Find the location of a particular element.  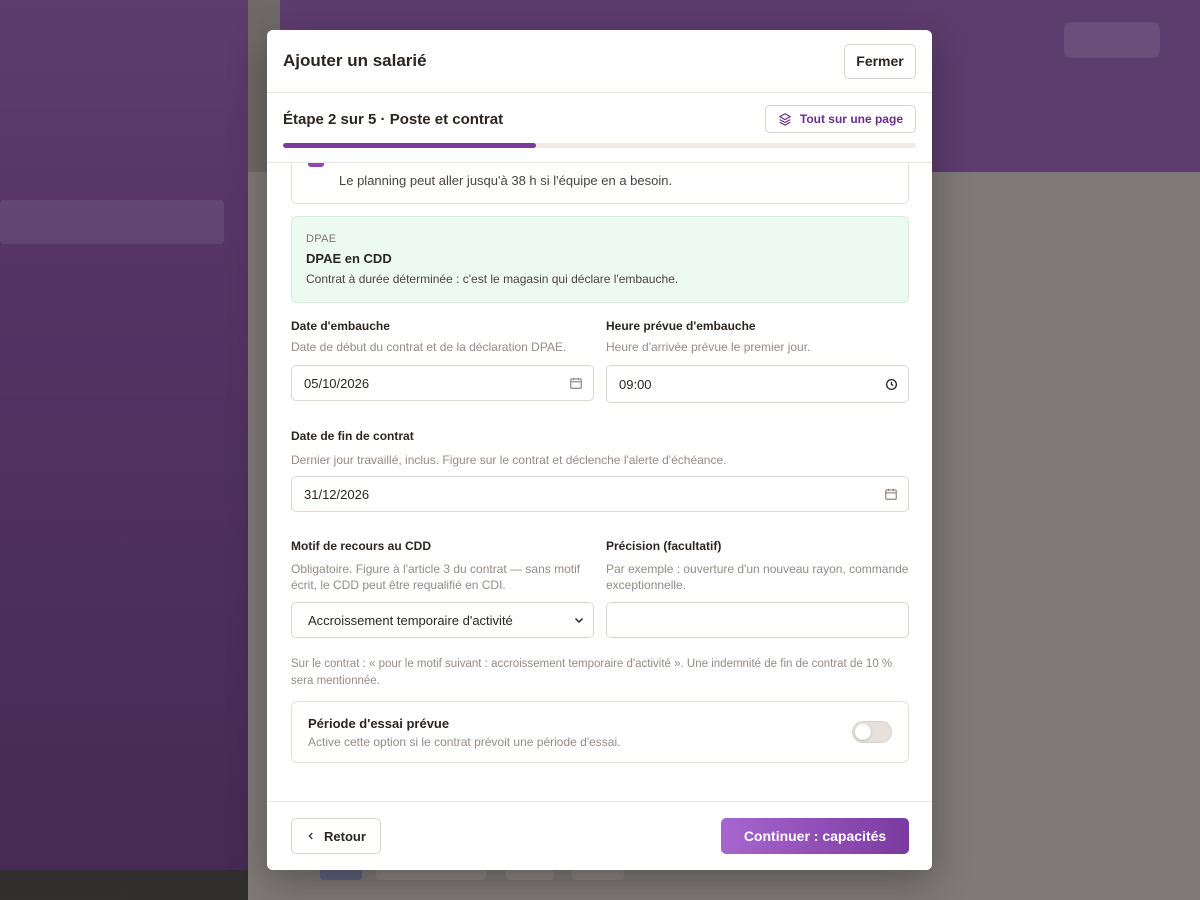

one-page-button: Tout sur une page is located at coordinates (840, 119).